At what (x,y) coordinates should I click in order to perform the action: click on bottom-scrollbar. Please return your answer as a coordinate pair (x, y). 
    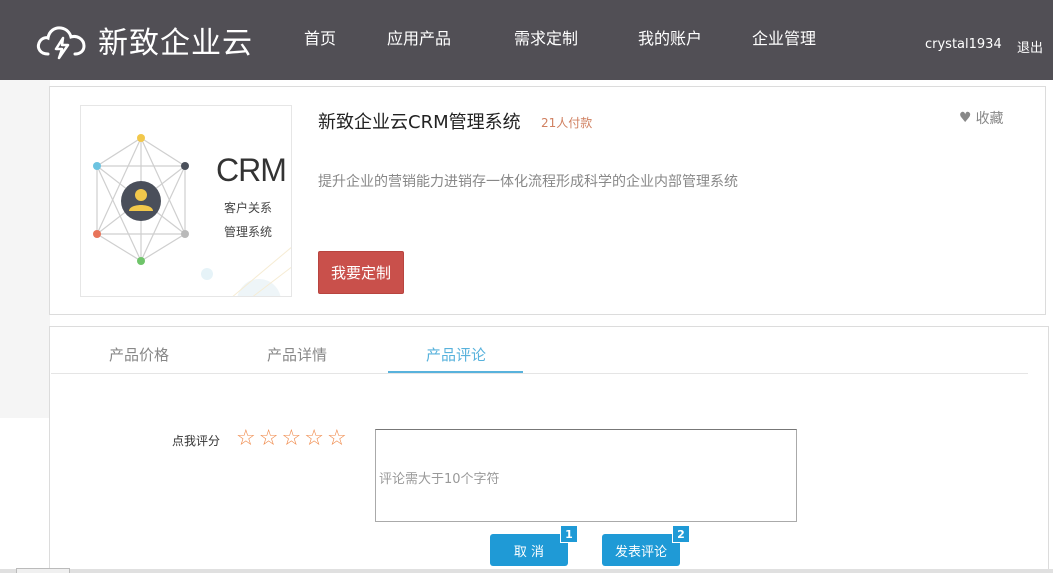
    Looking at the image, I should click on (526, 571).